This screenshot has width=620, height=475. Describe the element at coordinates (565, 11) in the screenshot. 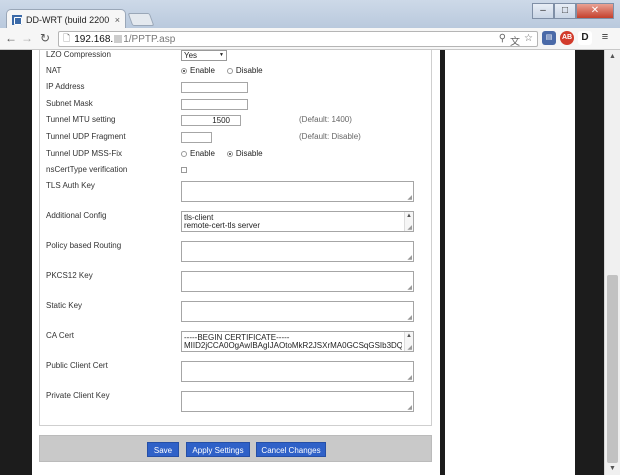

I see `maximize-button: □` at that location.